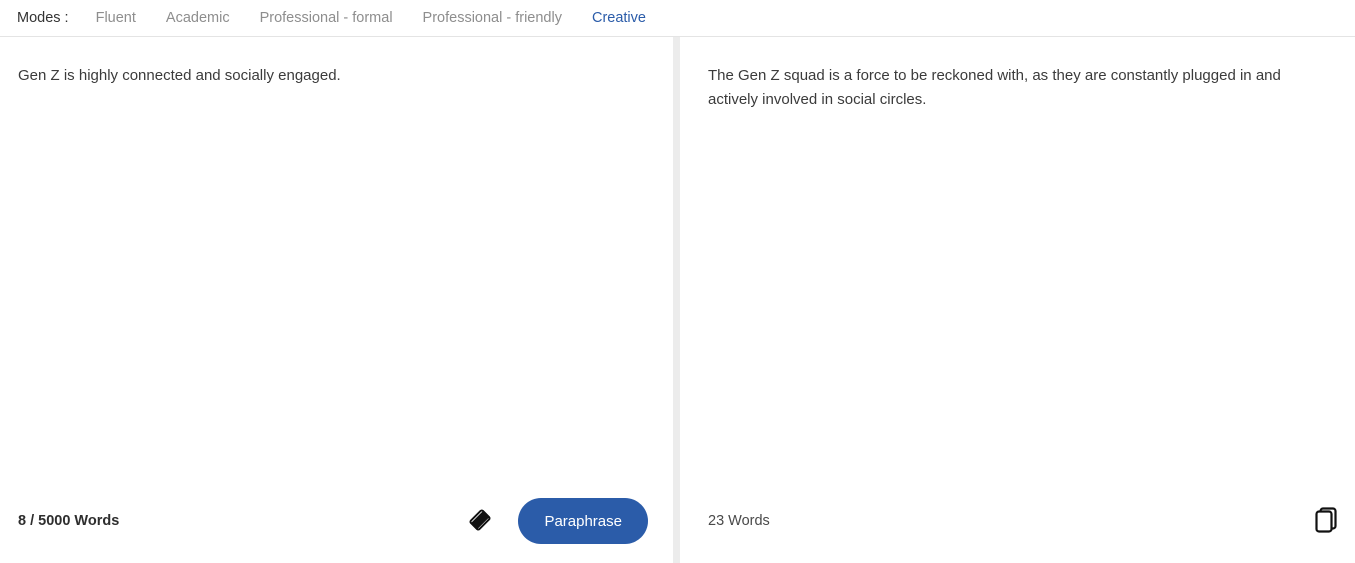 The height and width of the screenshot is (563, 1355). What do you see at coordinates (43, 18) in the screenshot?
I see `modes-label: Modes :` at bounding box center [43, 18].